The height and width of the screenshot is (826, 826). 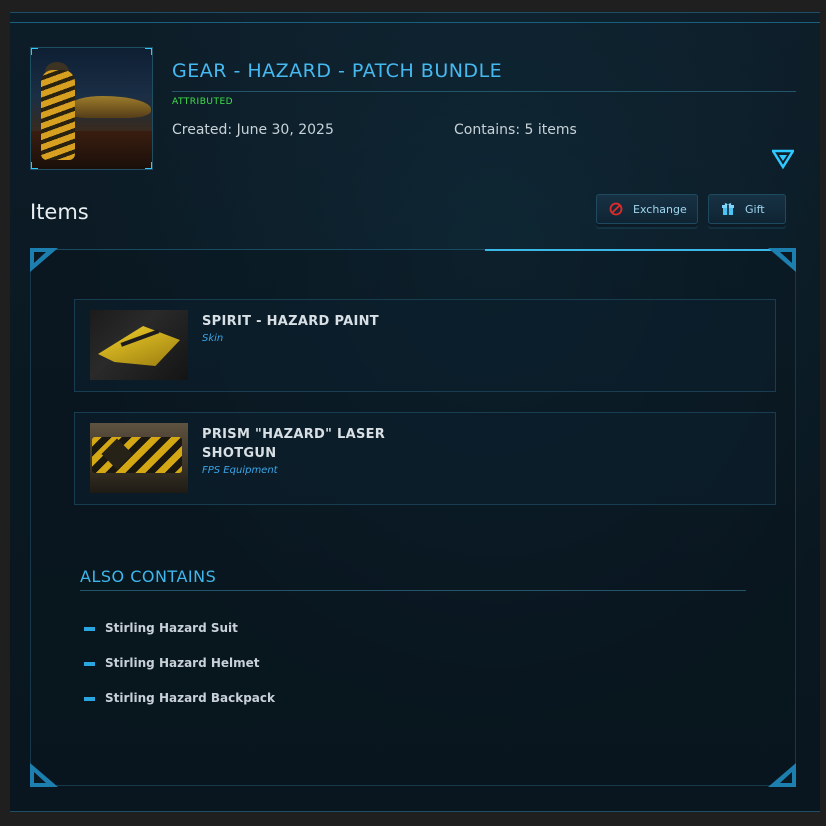 I want to click on thumbnail-ship, so click(x=111, y=107).